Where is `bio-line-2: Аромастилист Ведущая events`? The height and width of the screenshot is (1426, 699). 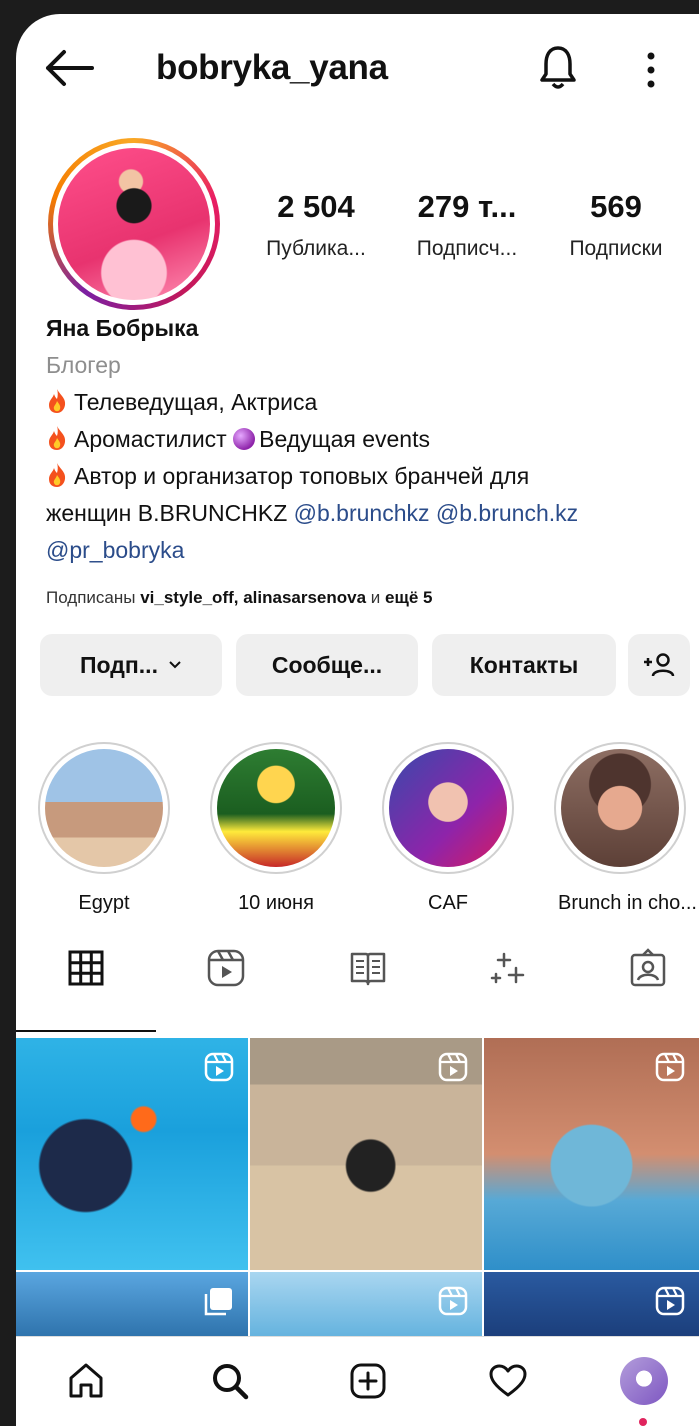
bio-line-2: Аромастилист Ведущая events is located at coordinates (366, 439).